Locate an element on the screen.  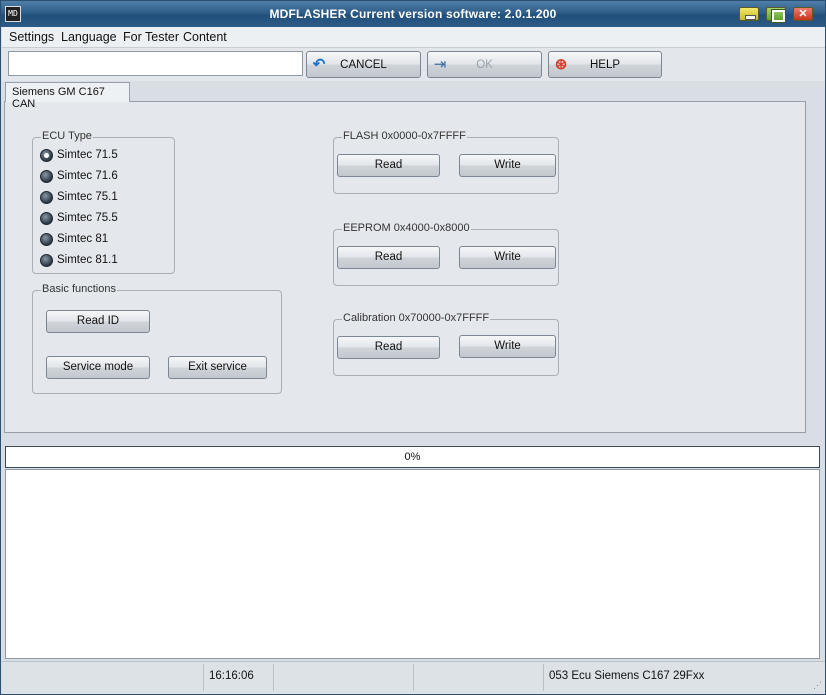
help-label: HELP is located at coordinates (605, 65).